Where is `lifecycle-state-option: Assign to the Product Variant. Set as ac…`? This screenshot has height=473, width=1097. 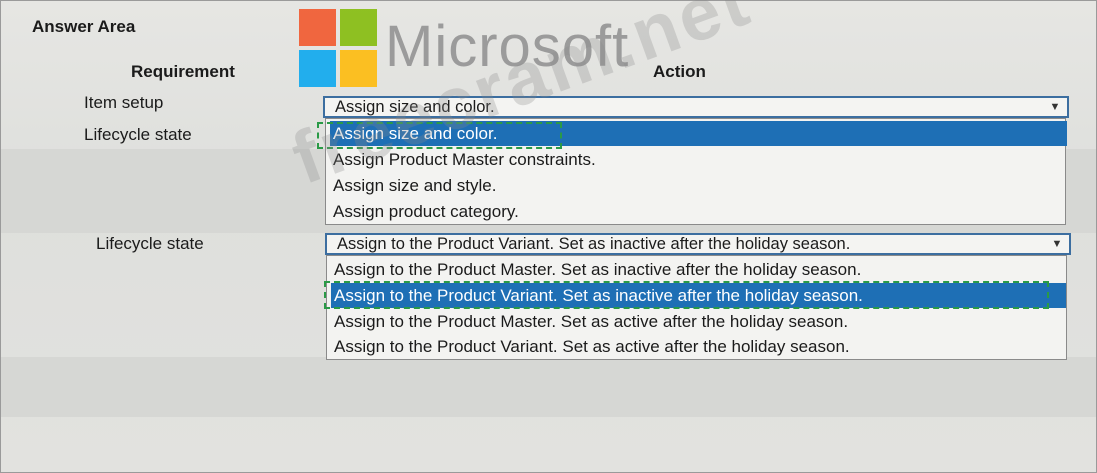 lifecycle-state-option: Assign to the Product Variant. Set as ac… is located at coordinates (691, 346).